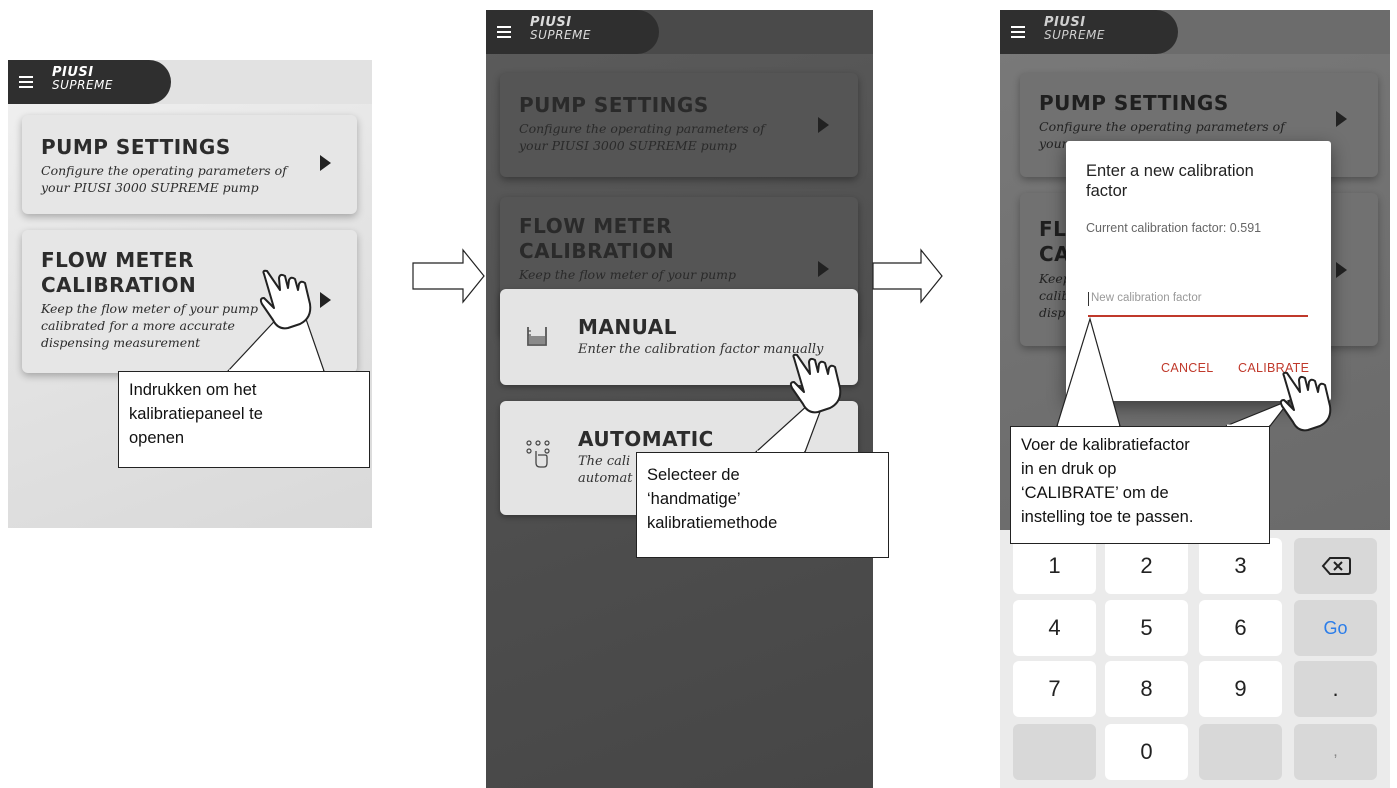 Image resolution: width=1397 pixels, height=788 pixels. What do you see at coordinates (712, 523) in the screenshot?
I see `callout-2-line-3: kalibratiemethode` at bounding box center [712, 523].